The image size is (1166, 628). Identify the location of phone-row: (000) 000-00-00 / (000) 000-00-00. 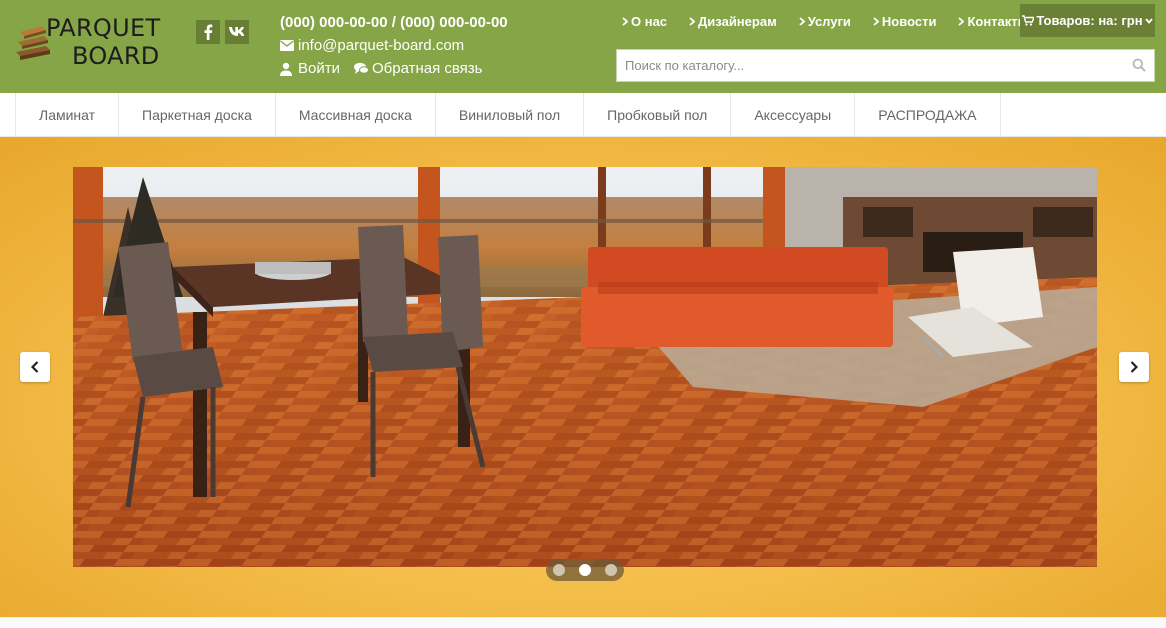
(394, 22).